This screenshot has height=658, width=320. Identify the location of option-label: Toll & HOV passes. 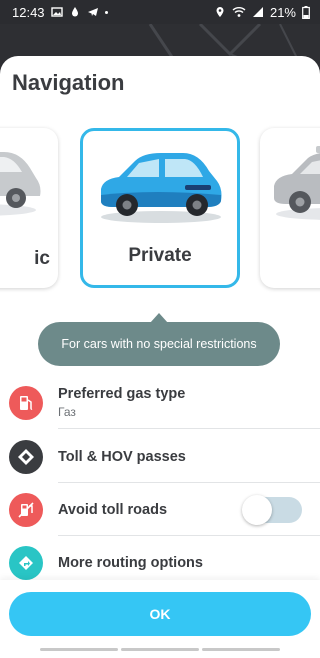
(122, 456).